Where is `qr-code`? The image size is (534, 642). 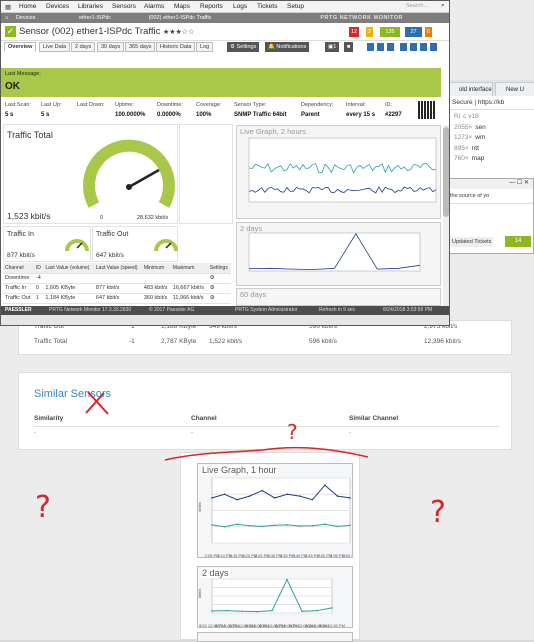 qr-code is located at coordinates (427, 110).